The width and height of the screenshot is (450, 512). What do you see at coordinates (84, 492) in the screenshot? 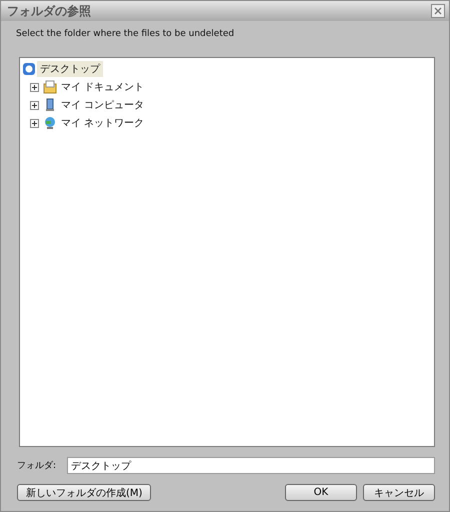
I see `new-folder-button: 新しいフォルダの作成(M)` at bounding box center [84, 492].